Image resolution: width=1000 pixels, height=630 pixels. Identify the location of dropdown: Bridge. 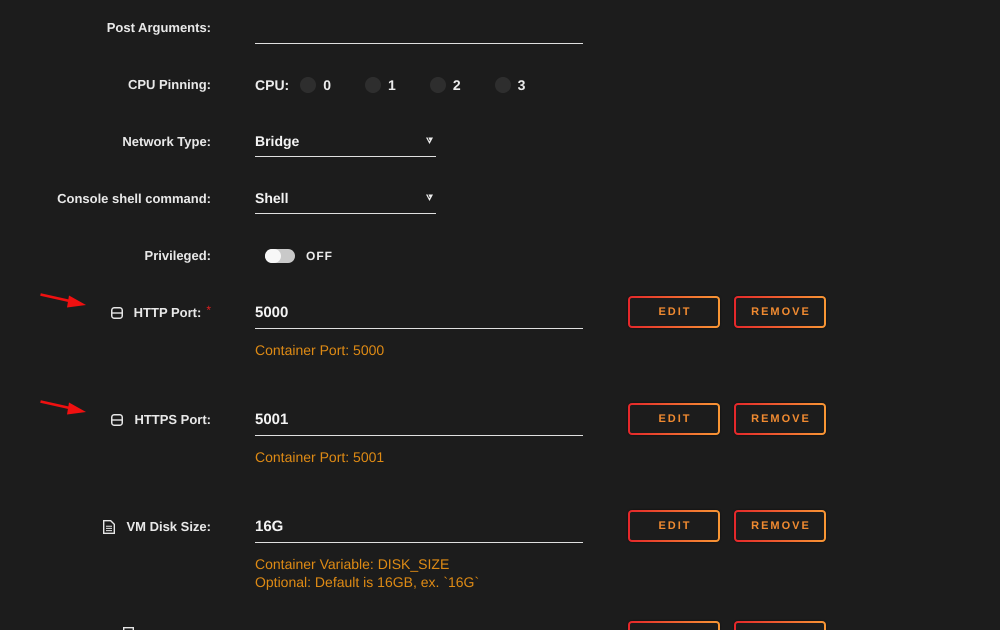
(345, 141).